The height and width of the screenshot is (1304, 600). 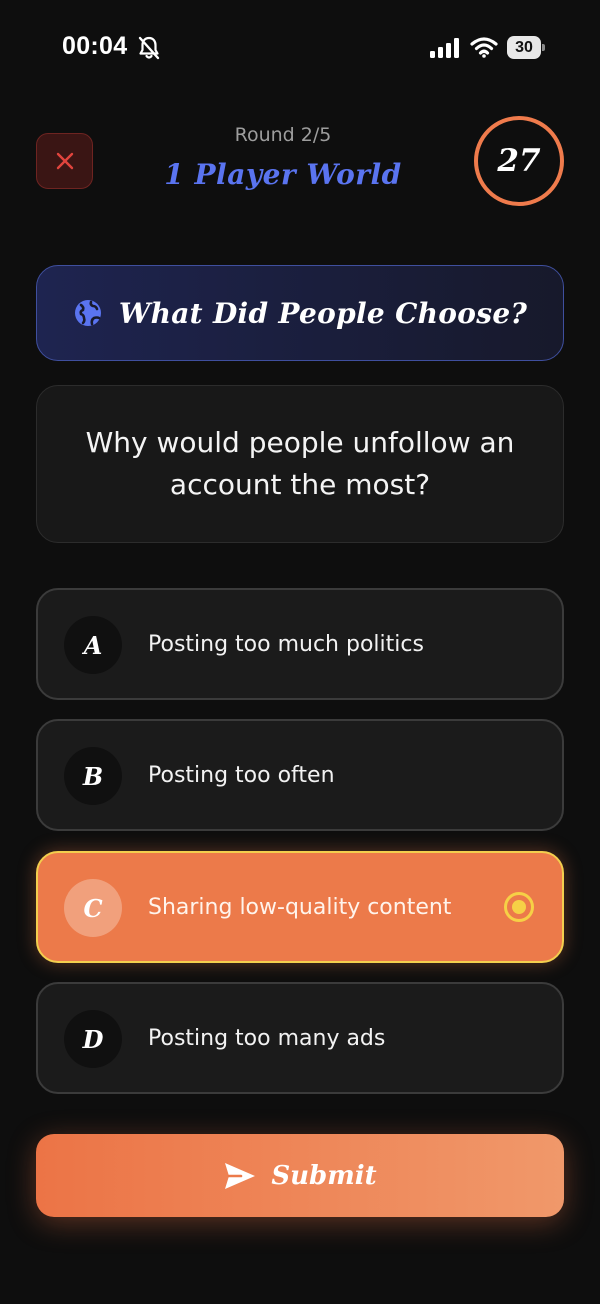 What do you see at coordinates (93, 1039) in the screenshot?
I see `option-letter: D` at bounding box center [93, 1039].